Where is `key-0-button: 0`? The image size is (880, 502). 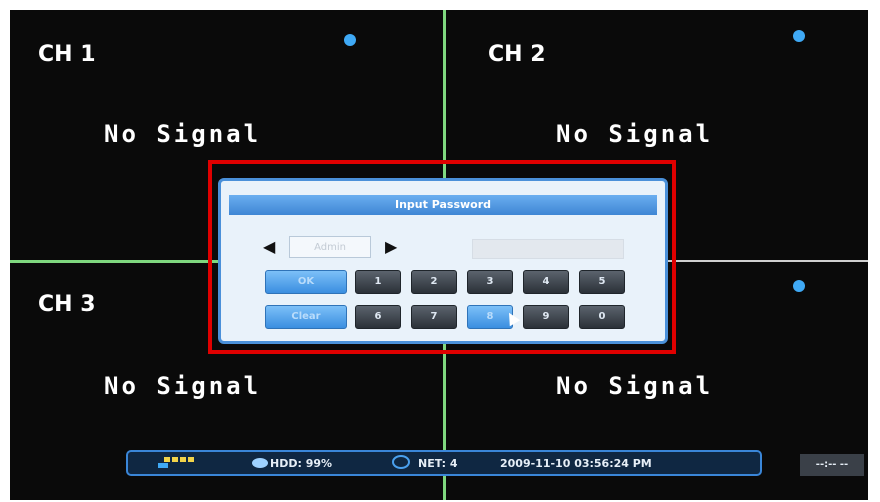
key-0-button: 0 is located at coordinates (602, 317).